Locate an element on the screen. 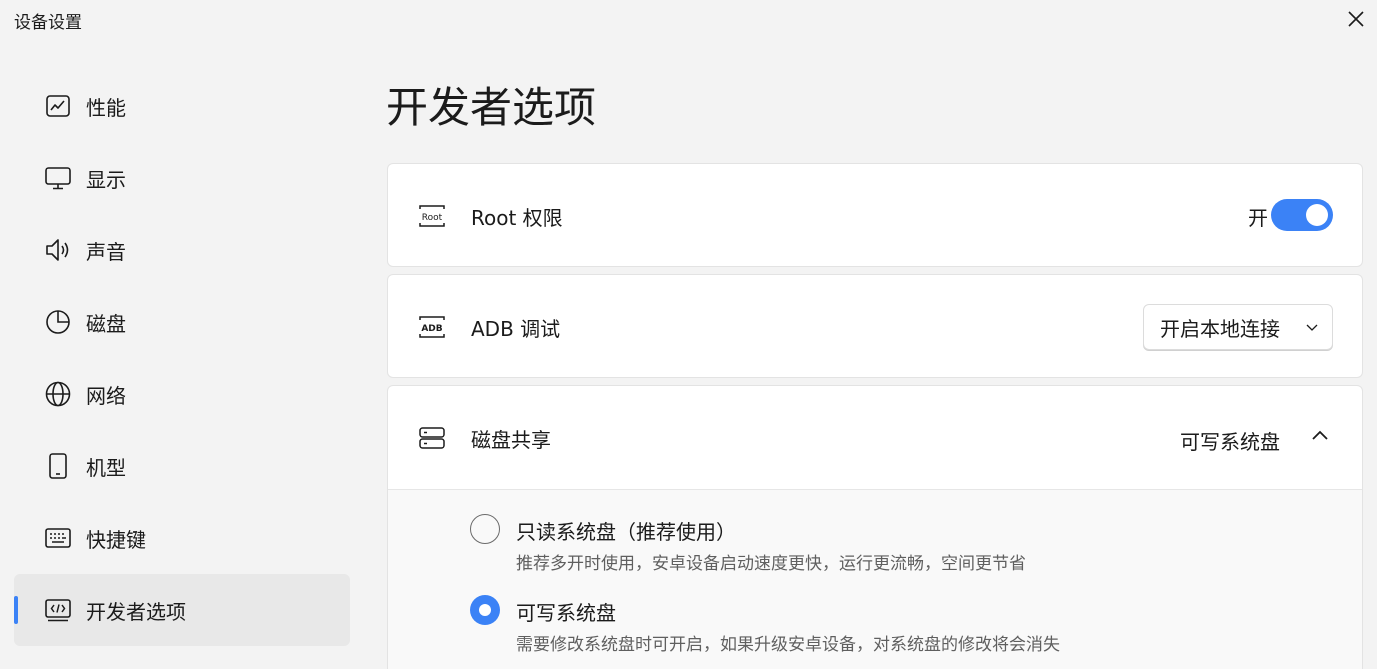 The image size is (1377, 669). sidebar-item-developer-options: 开发者选项 is located at coordinates (182, 610).